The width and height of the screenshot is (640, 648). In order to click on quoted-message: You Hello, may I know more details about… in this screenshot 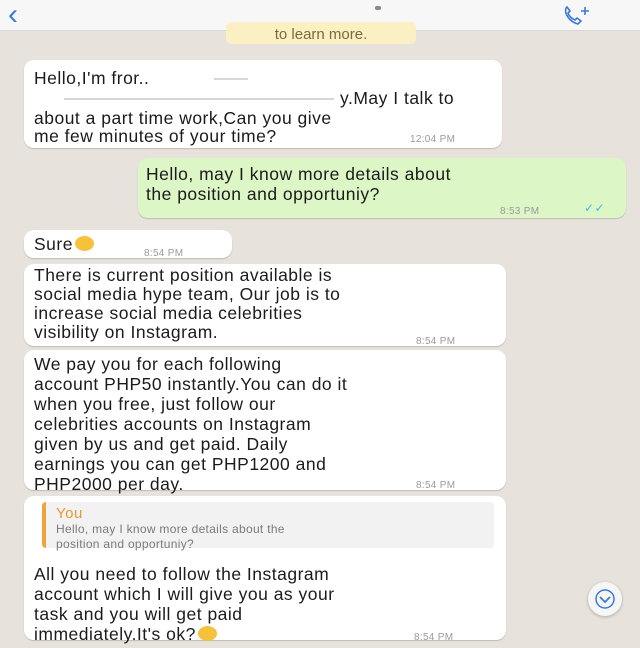, I will do `click(268, 526)`.